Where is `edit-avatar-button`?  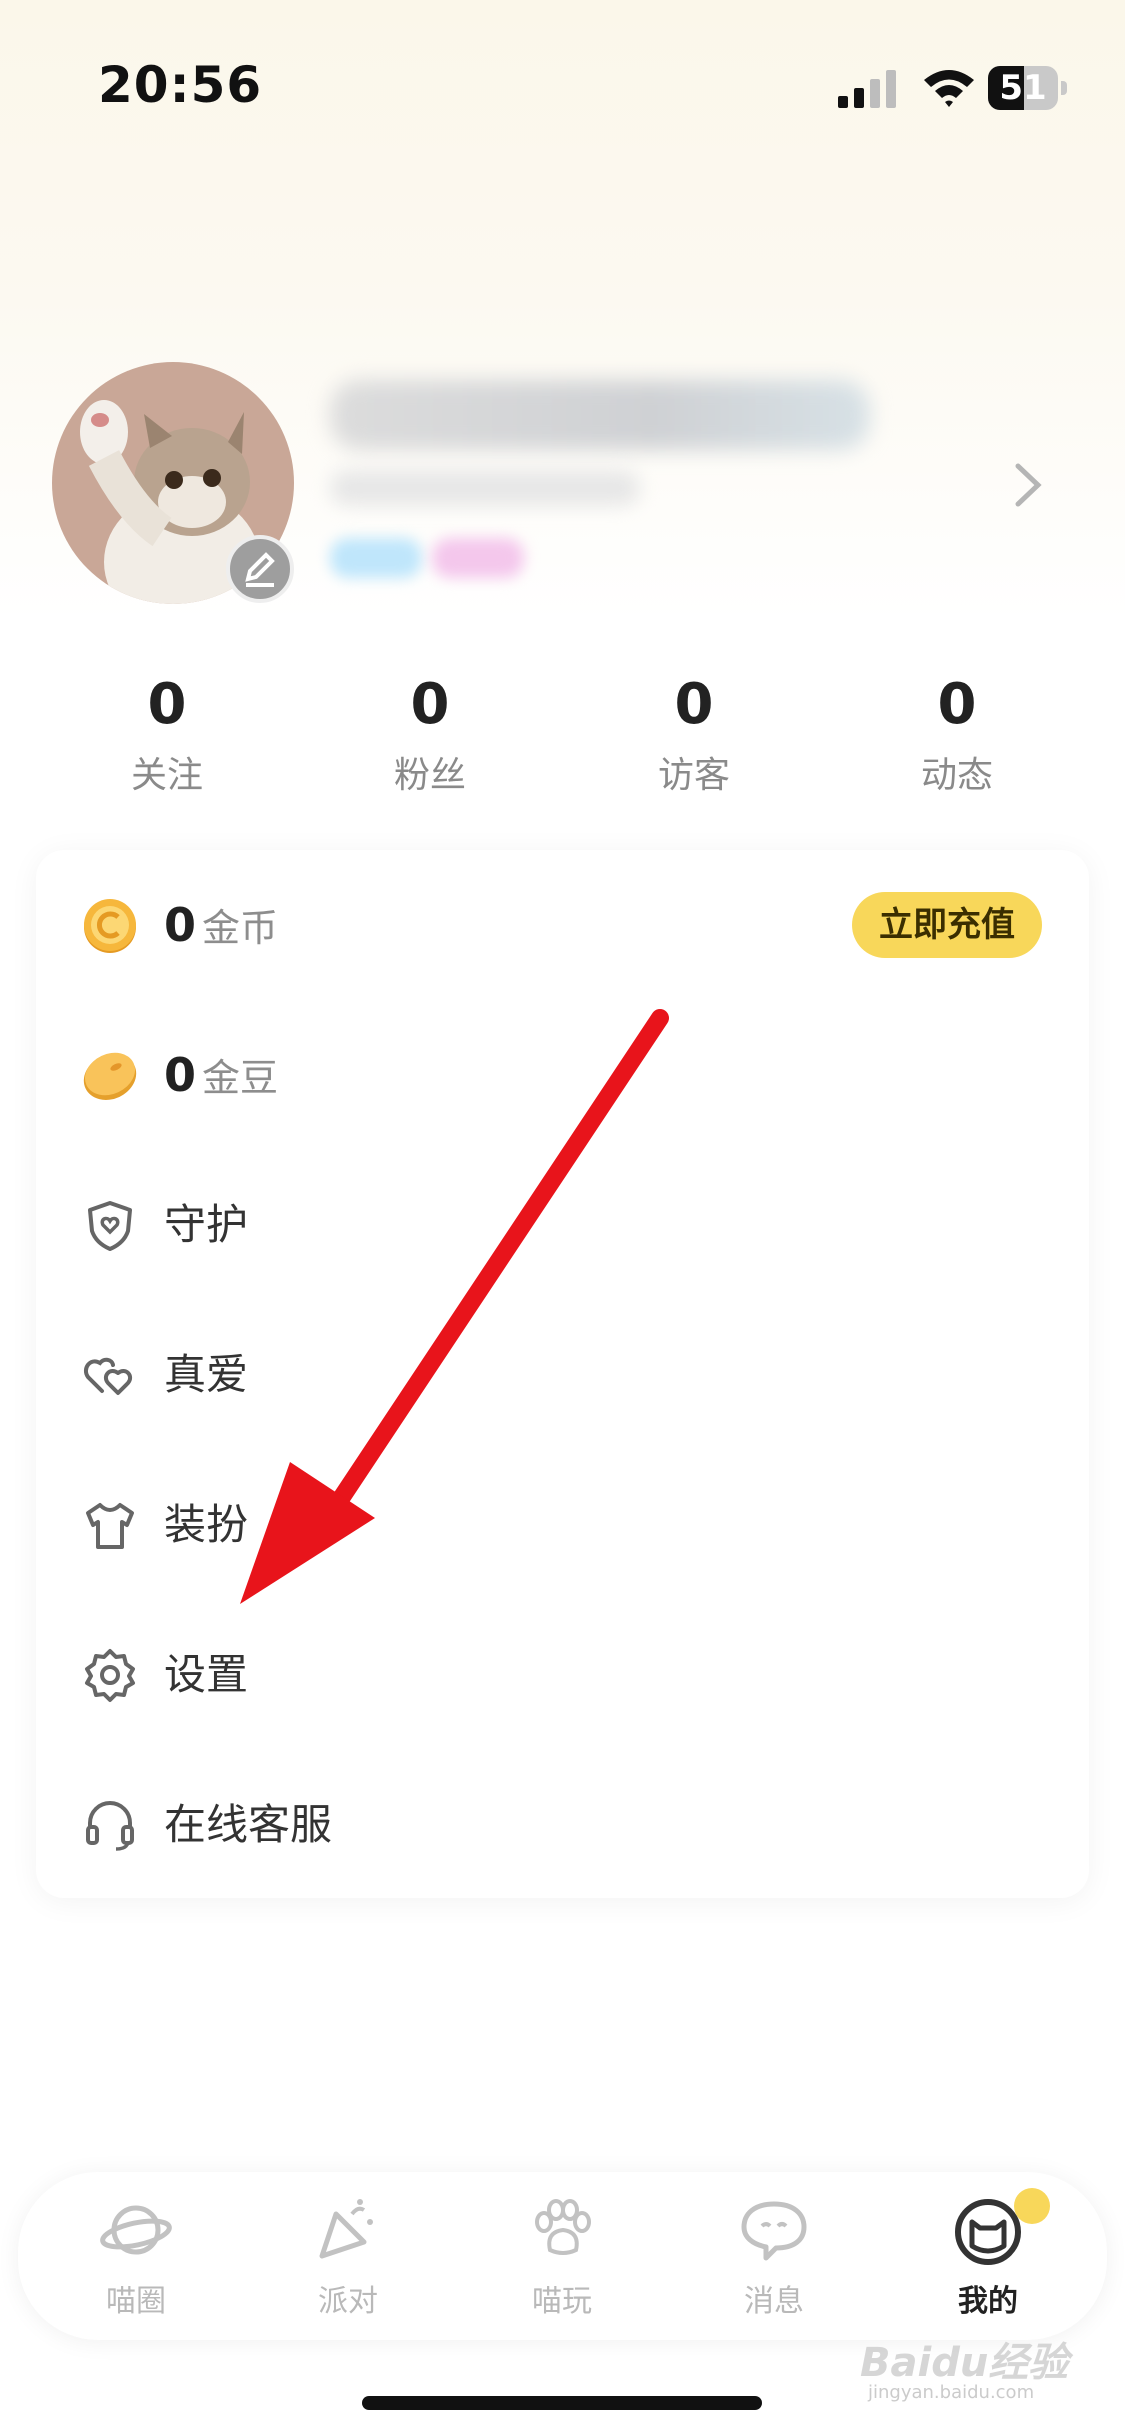 edit-avatar-button is located at coordinates (260, 569).